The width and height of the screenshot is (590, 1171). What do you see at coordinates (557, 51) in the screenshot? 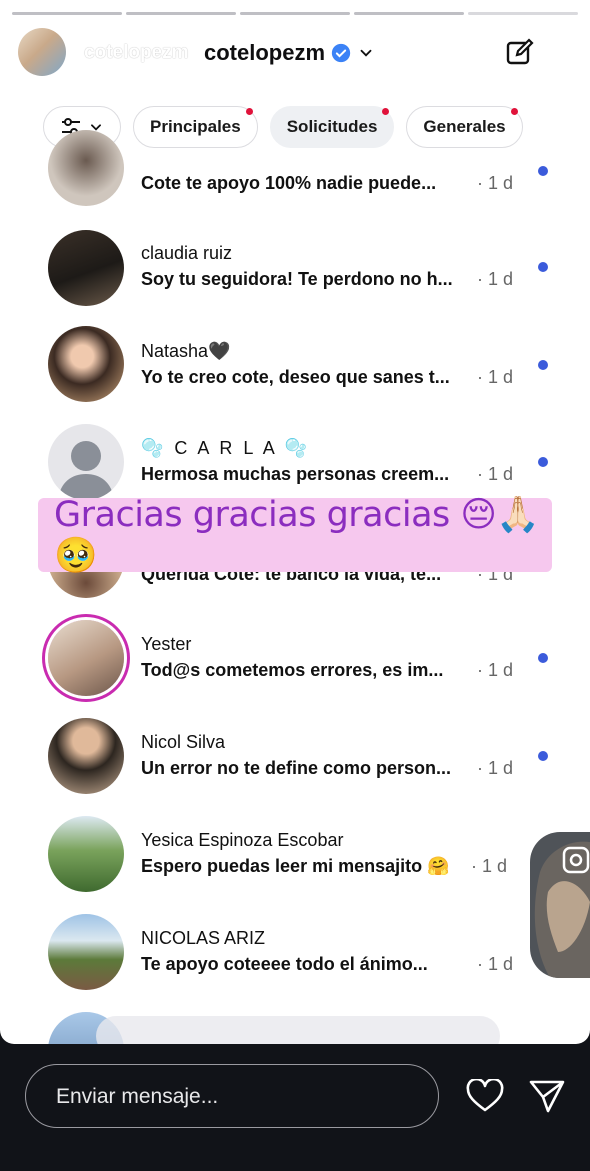
I see `close-icon` at bounding box center [557, 51].